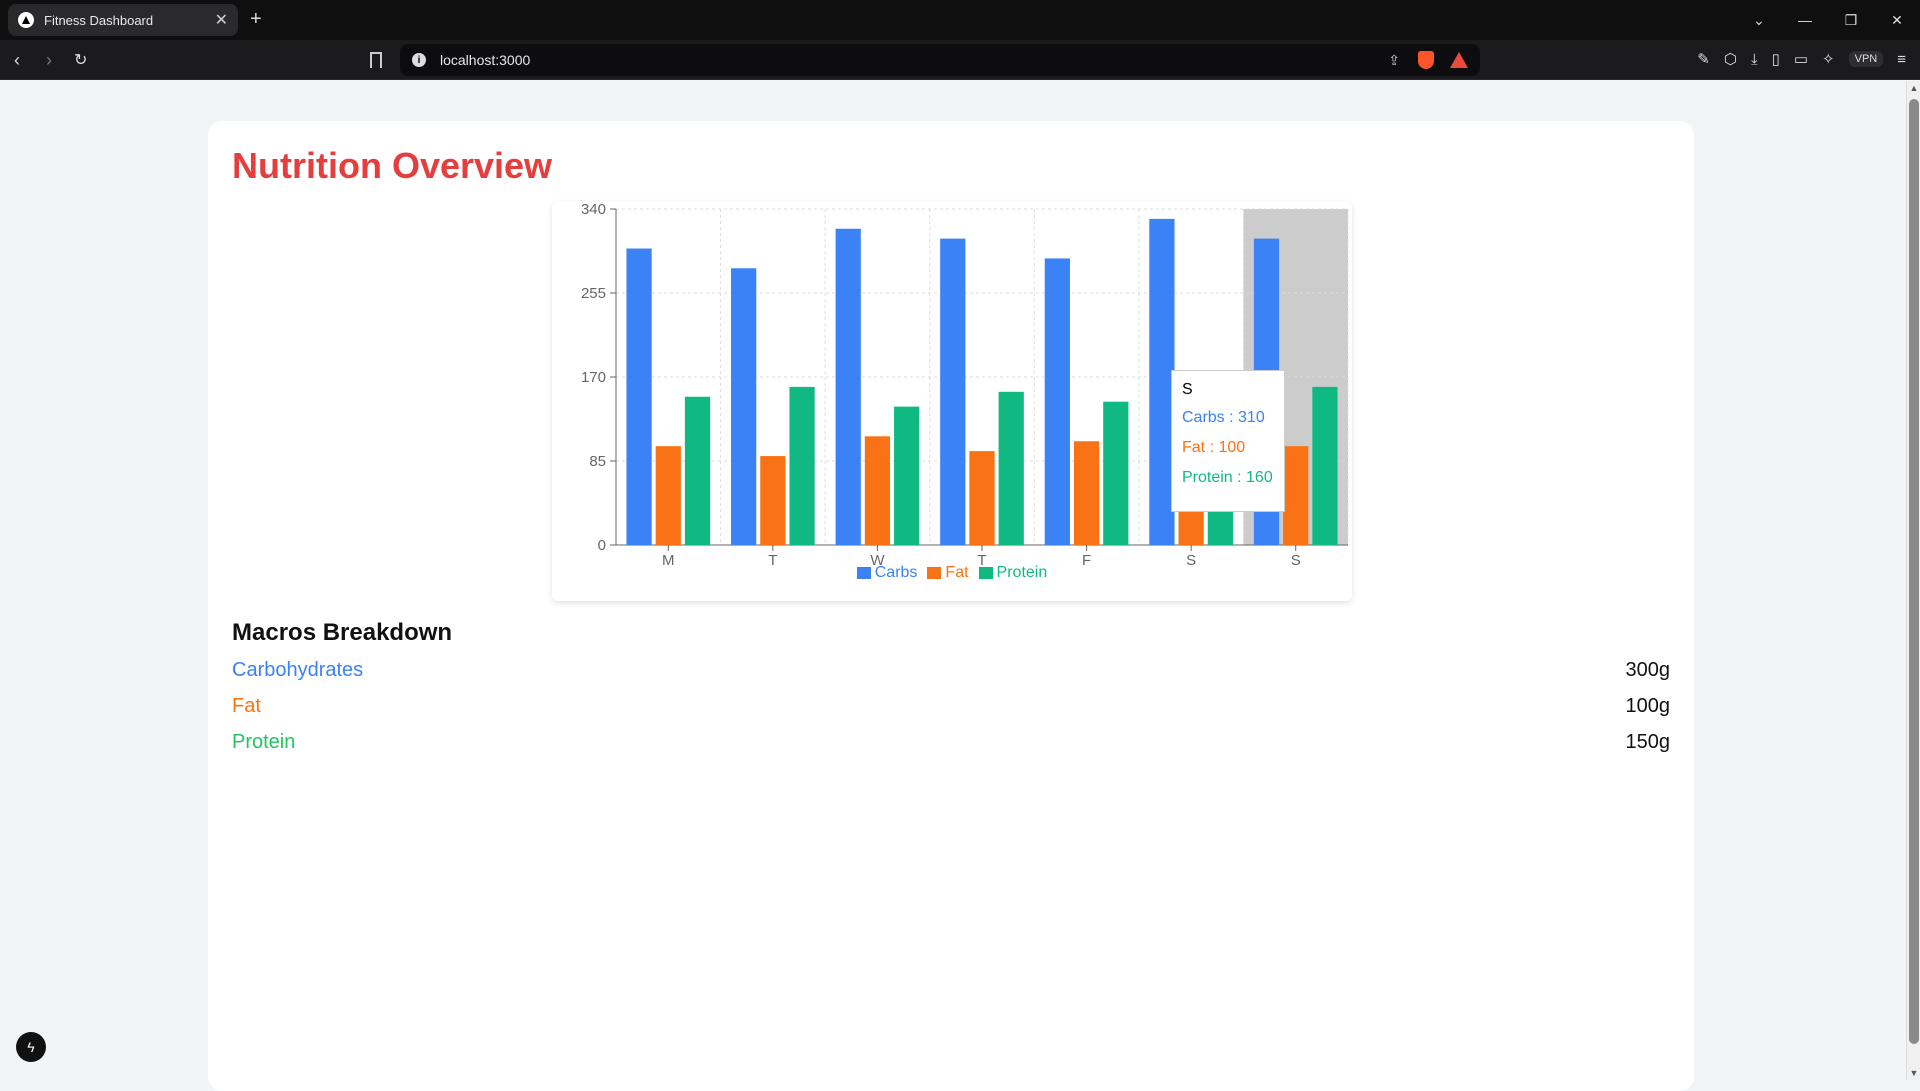  Describe the element at coordinates (1648, 670) in the screenshot. I see `macro-value: 300g` at that location.